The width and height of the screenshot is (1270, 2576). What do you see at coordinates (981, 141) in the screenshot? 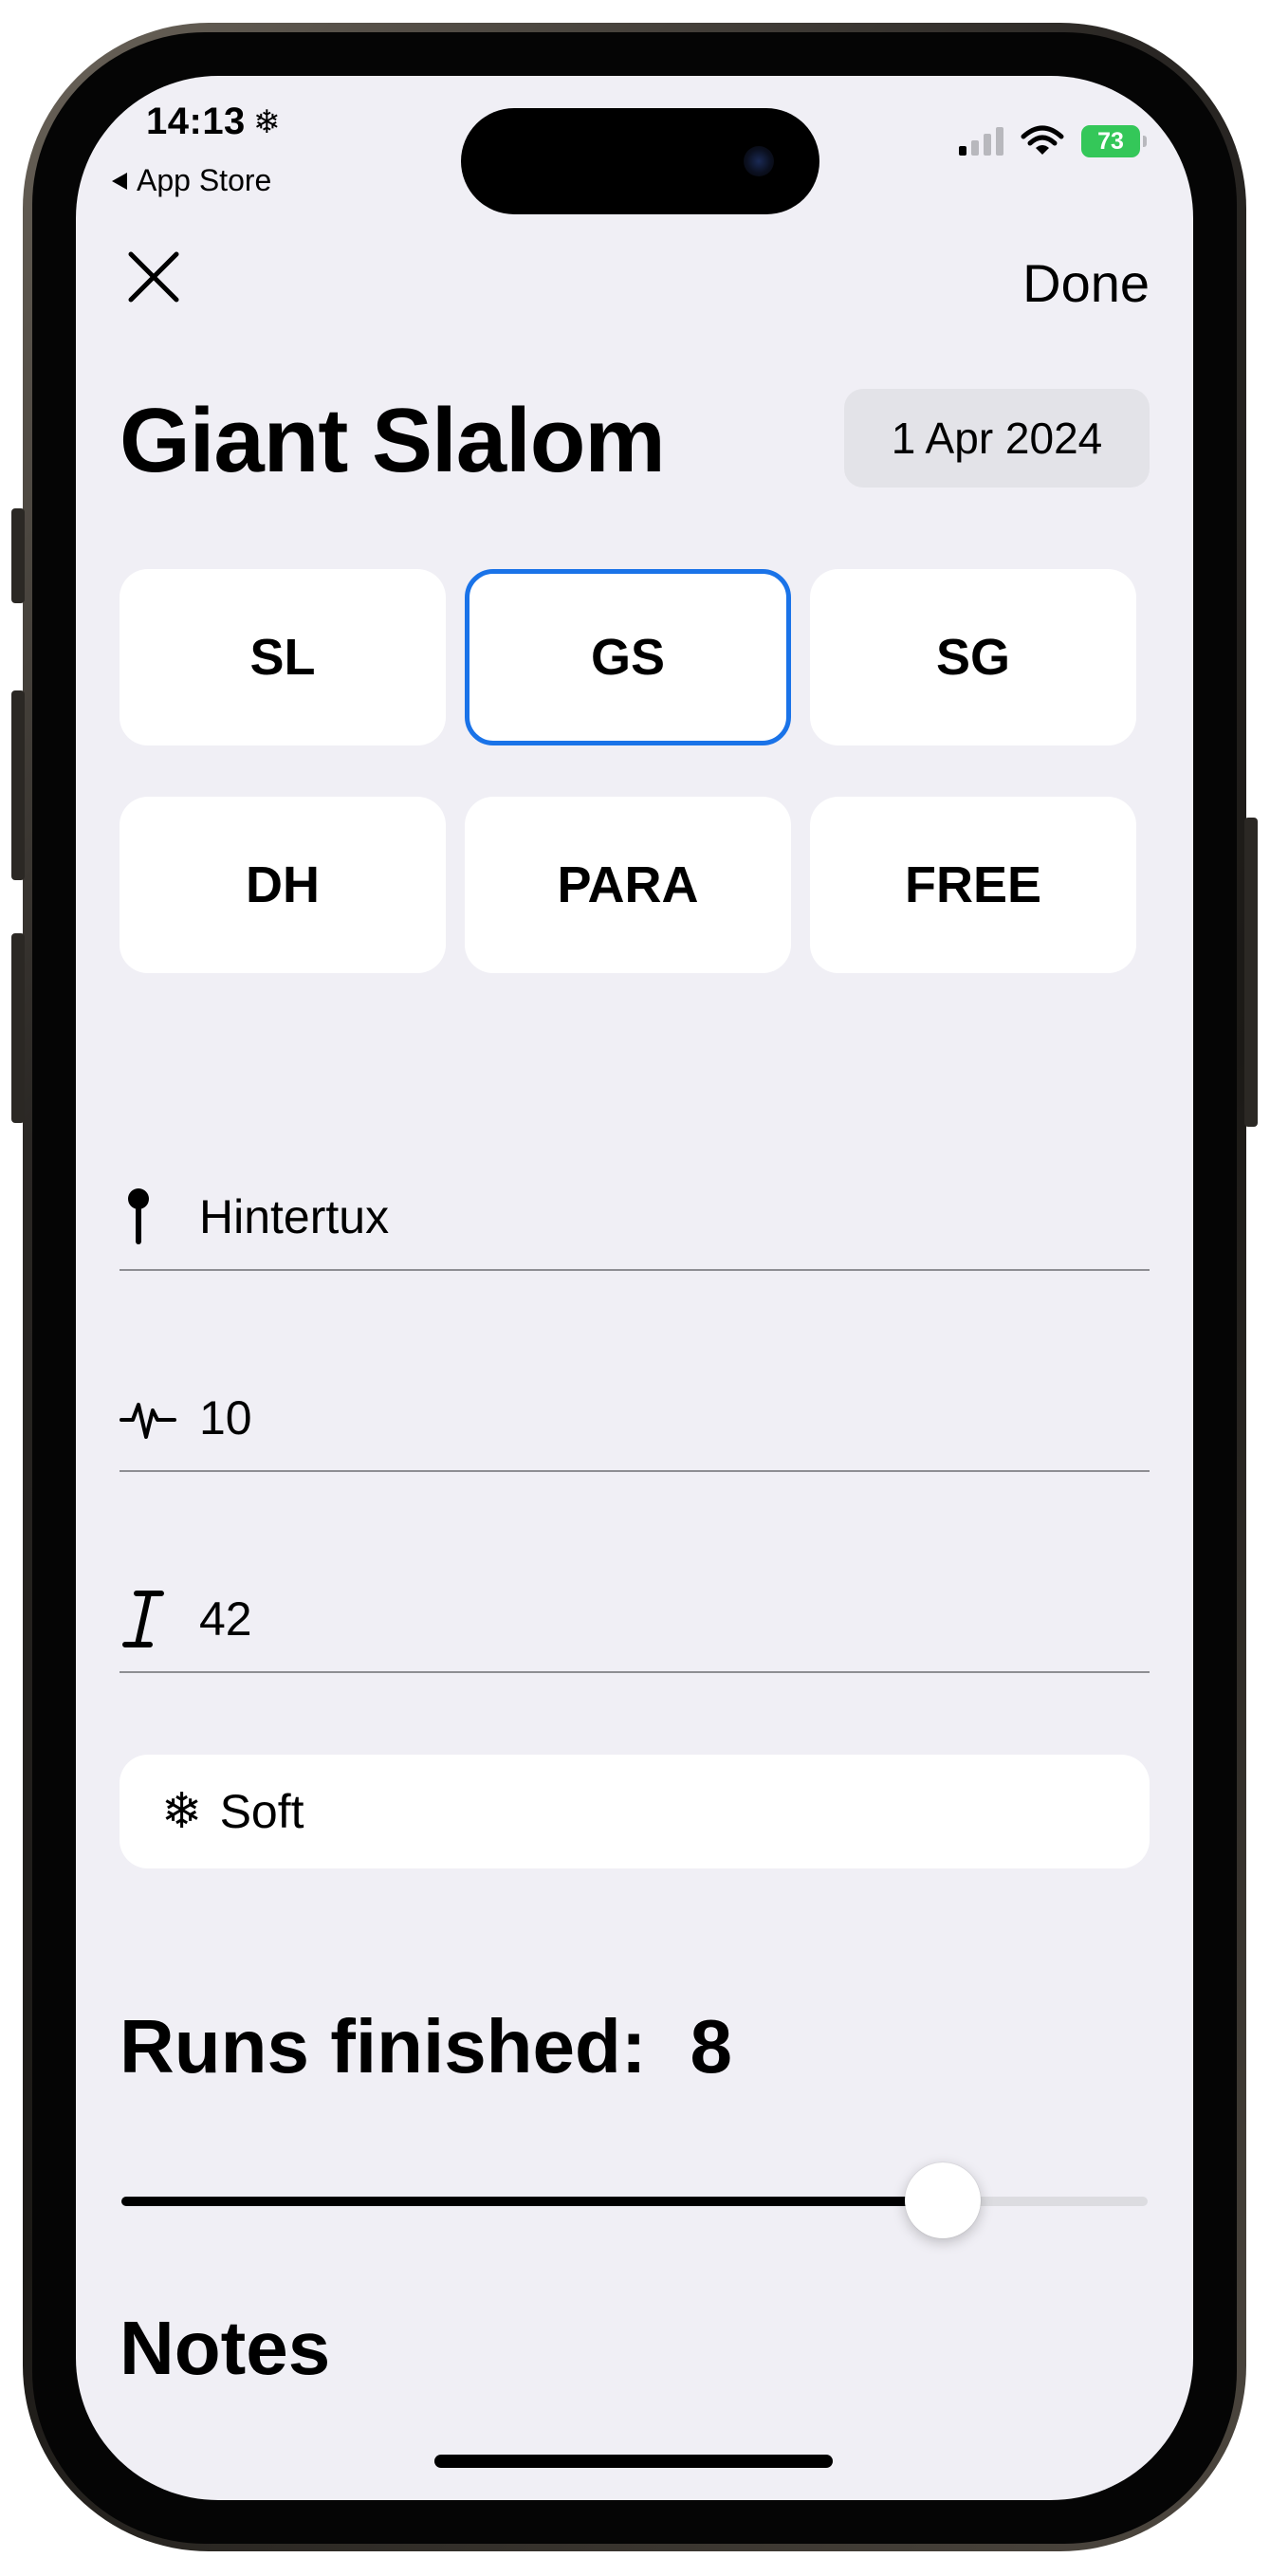
I see `cellular-signal-icon` at bounding box center [981, 141].